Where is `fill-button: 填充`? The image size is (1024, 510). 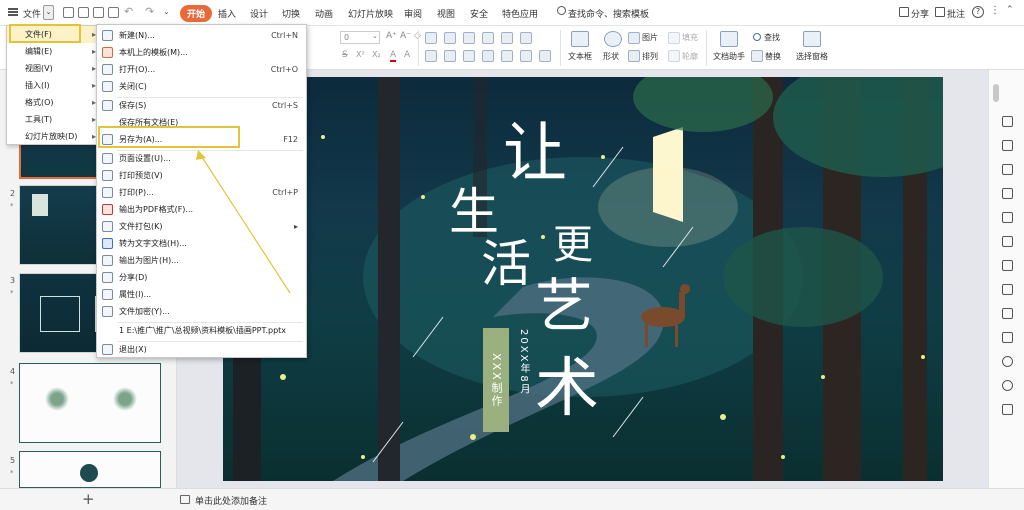
fill-button: 填充 is located at coordinates (690, 37).